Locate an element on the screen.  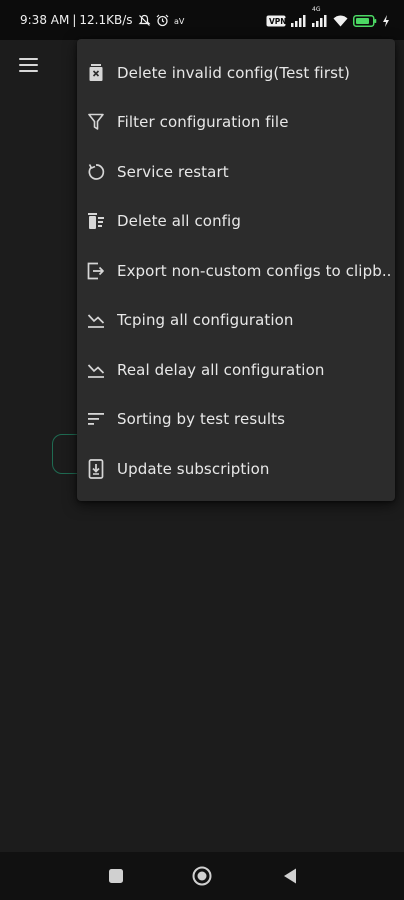
menu-item-label: Tcping all configuration is located at coordinates (205, 320).